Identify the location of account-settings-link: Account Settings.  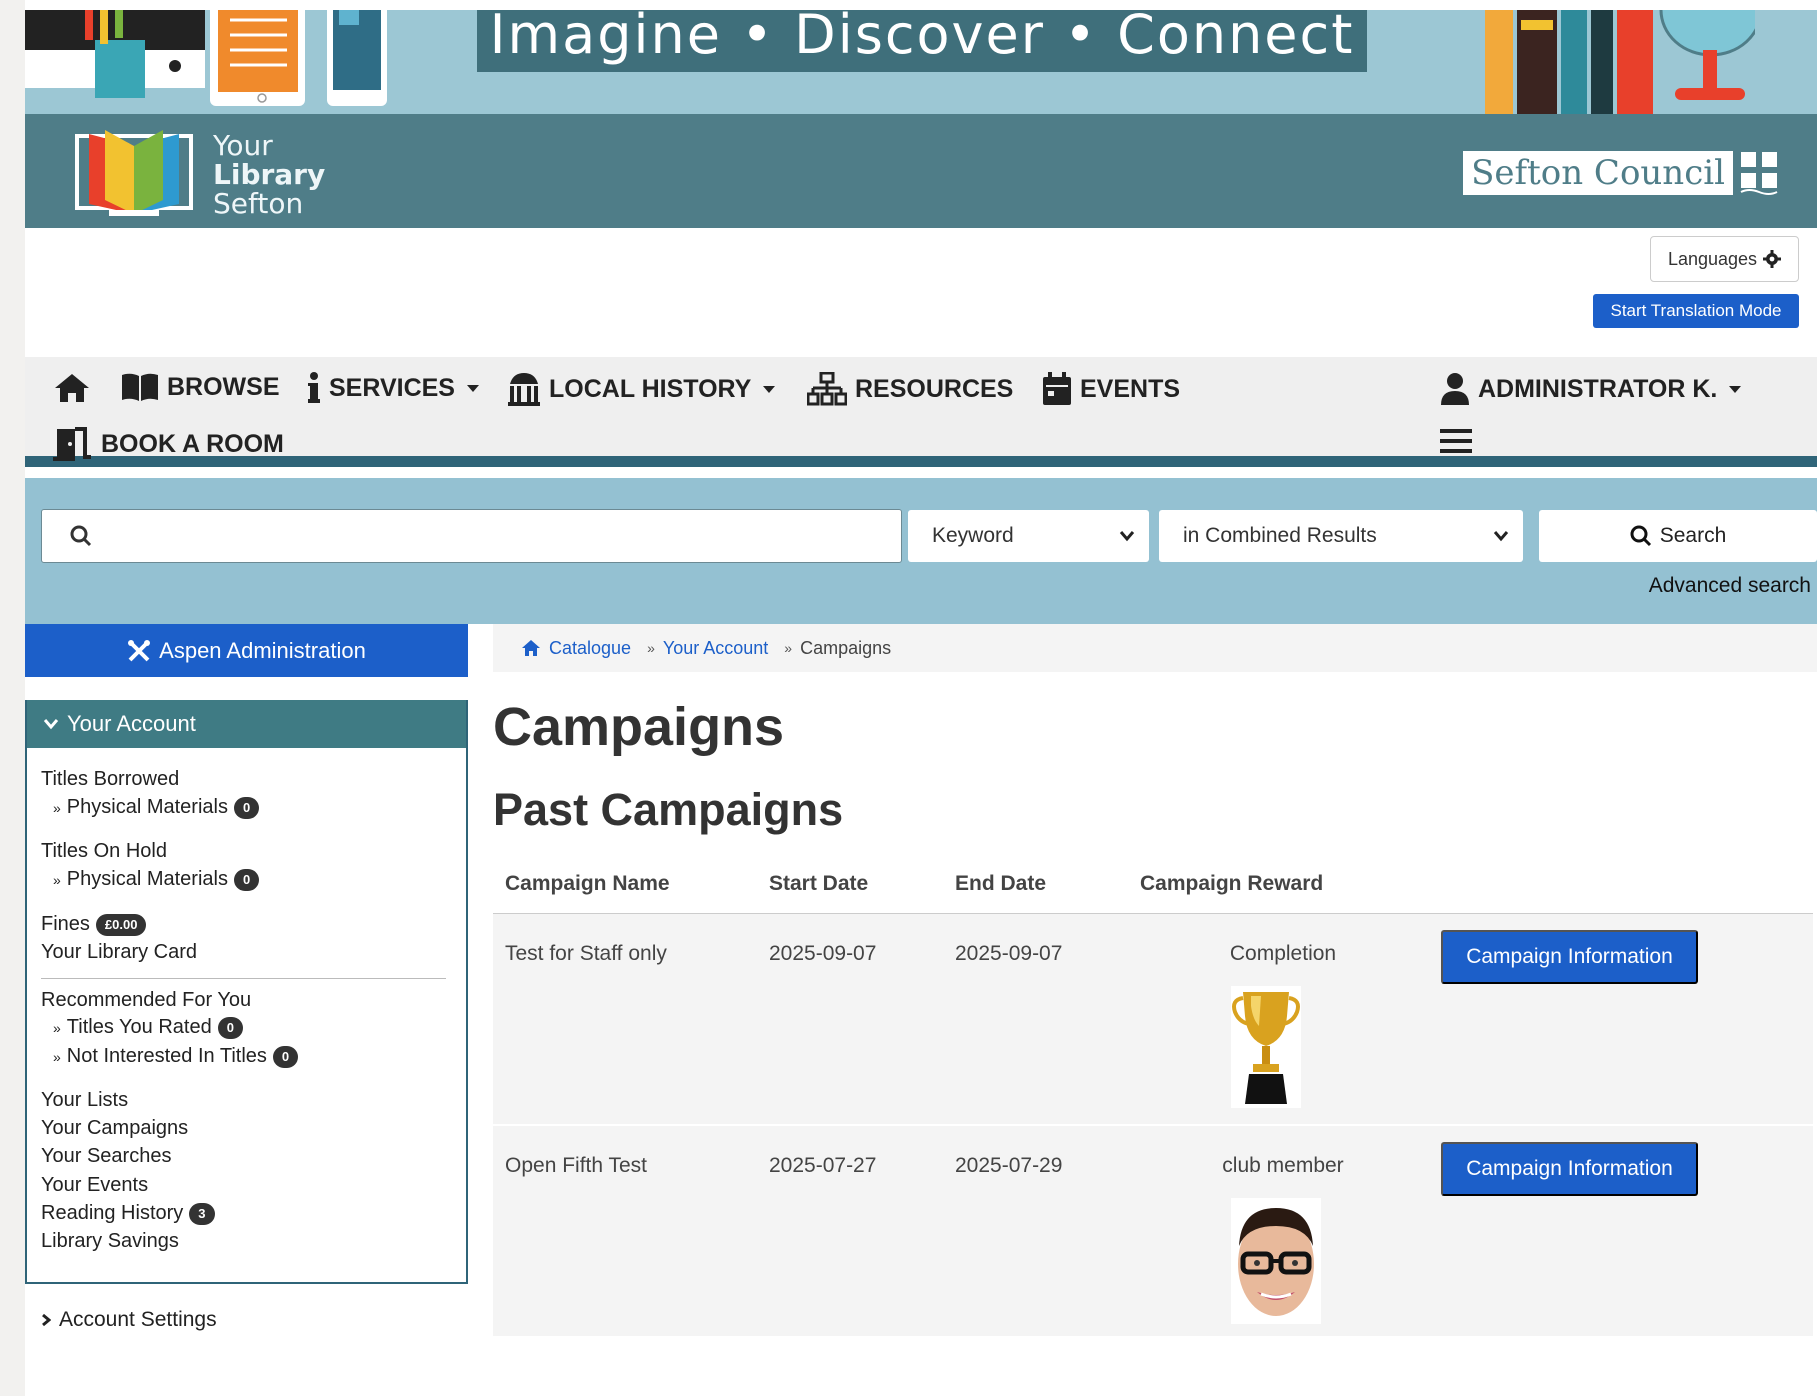
(129, 1320).